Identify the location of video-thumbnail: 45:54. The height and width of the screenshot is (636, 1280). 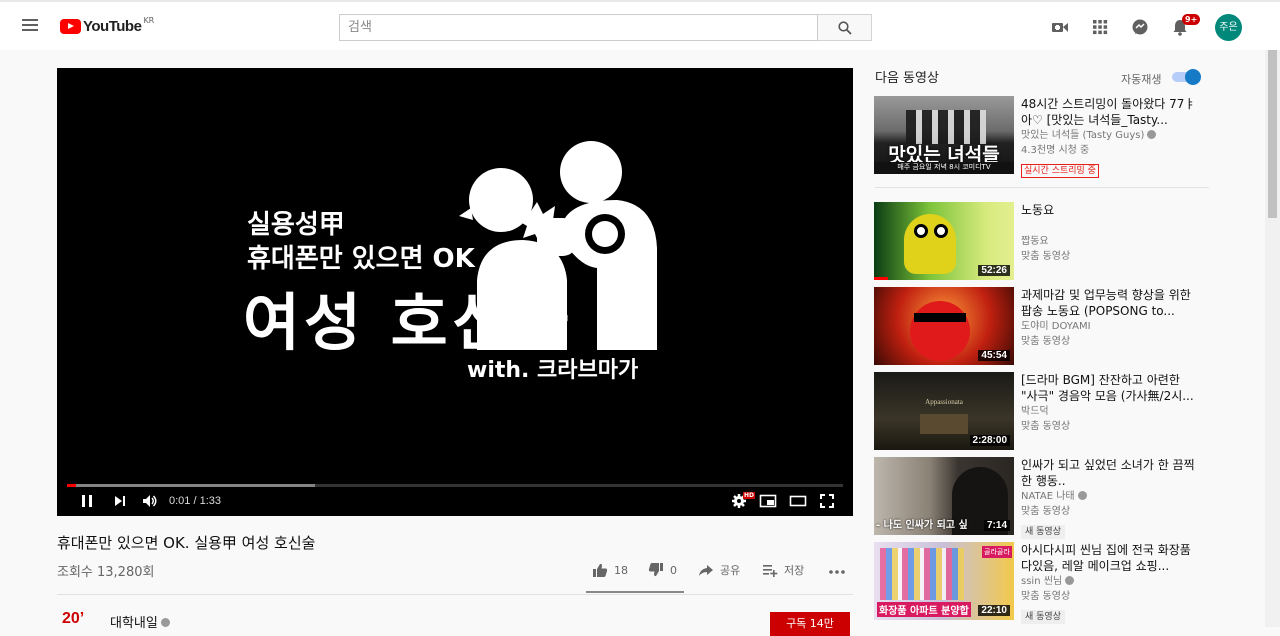
(944, 326).